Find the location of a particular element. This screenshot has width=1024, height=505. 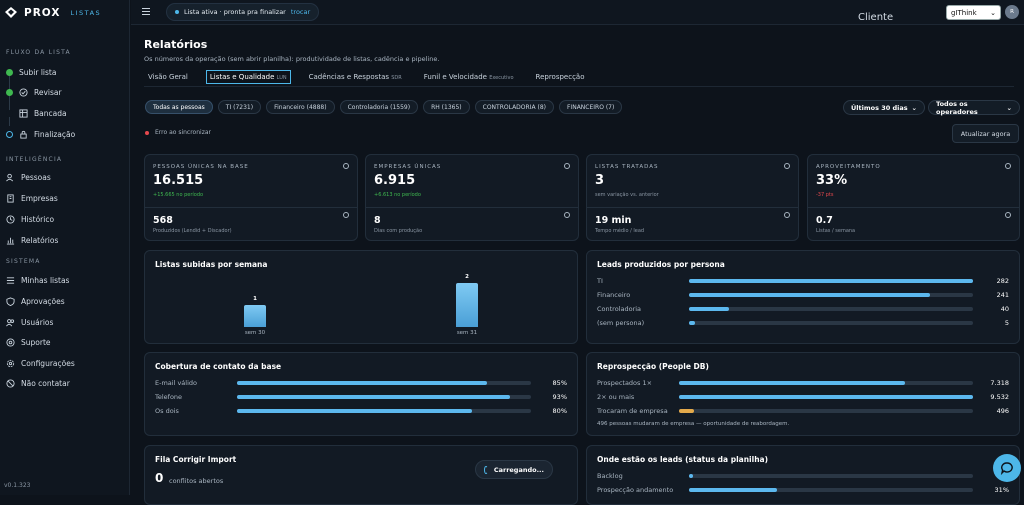

tab-reprospeccao: Reprospecção is located at coordinates (560, 77).